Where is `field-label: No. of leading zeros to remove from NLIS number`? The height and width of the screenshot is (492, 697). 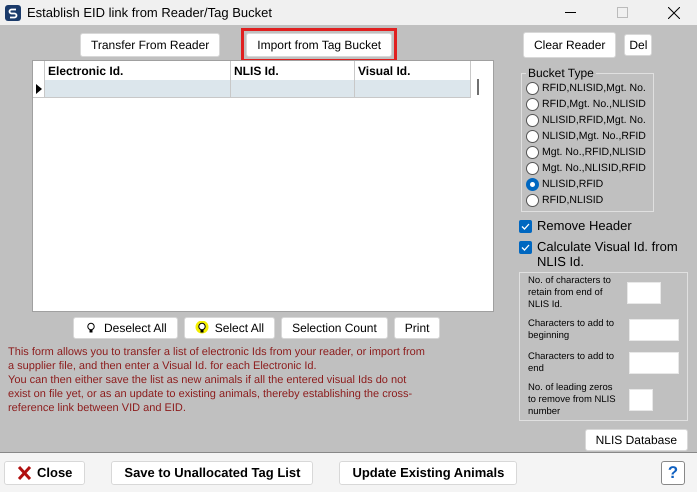 field-label: No. of leading zeros to remove from NLIS number is located at coordinates (572, 400).